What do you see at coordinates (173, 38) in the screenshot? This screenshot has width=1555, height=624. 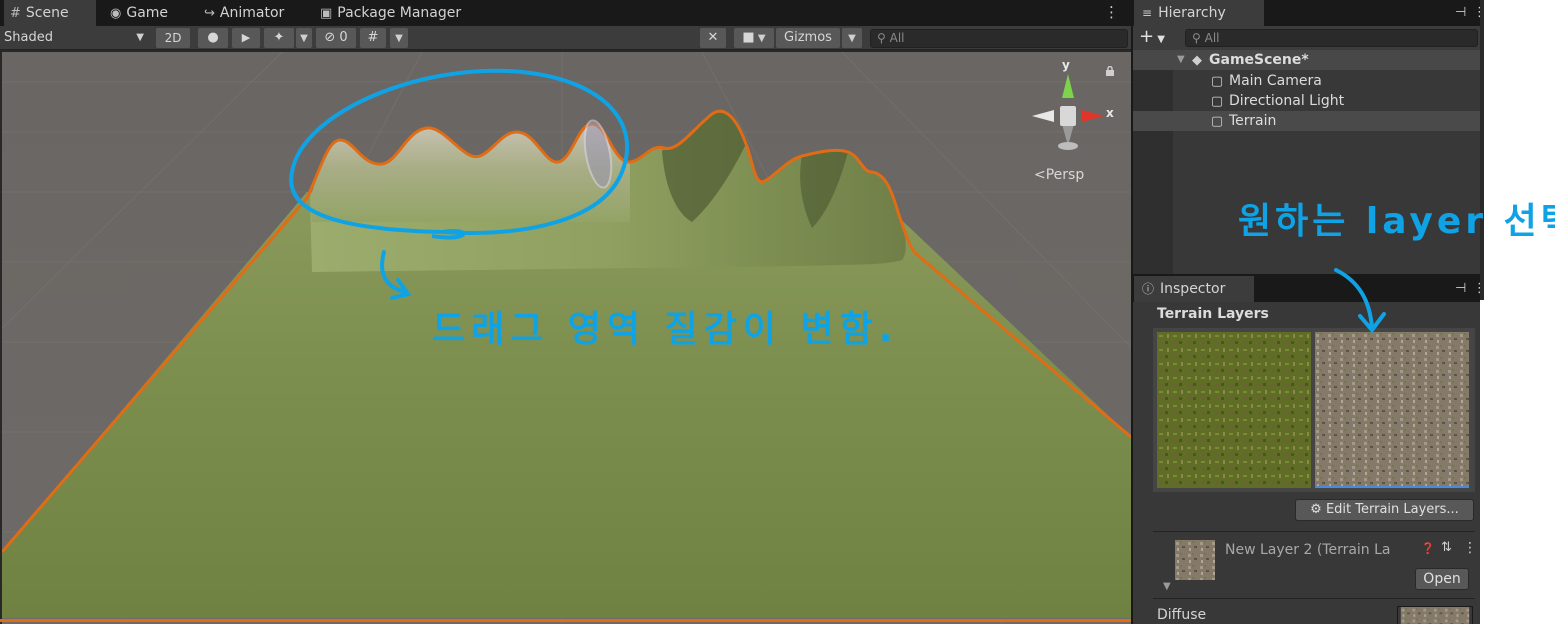 I see `2d-toggle-button: 2D` at bounding box center [173, 38].